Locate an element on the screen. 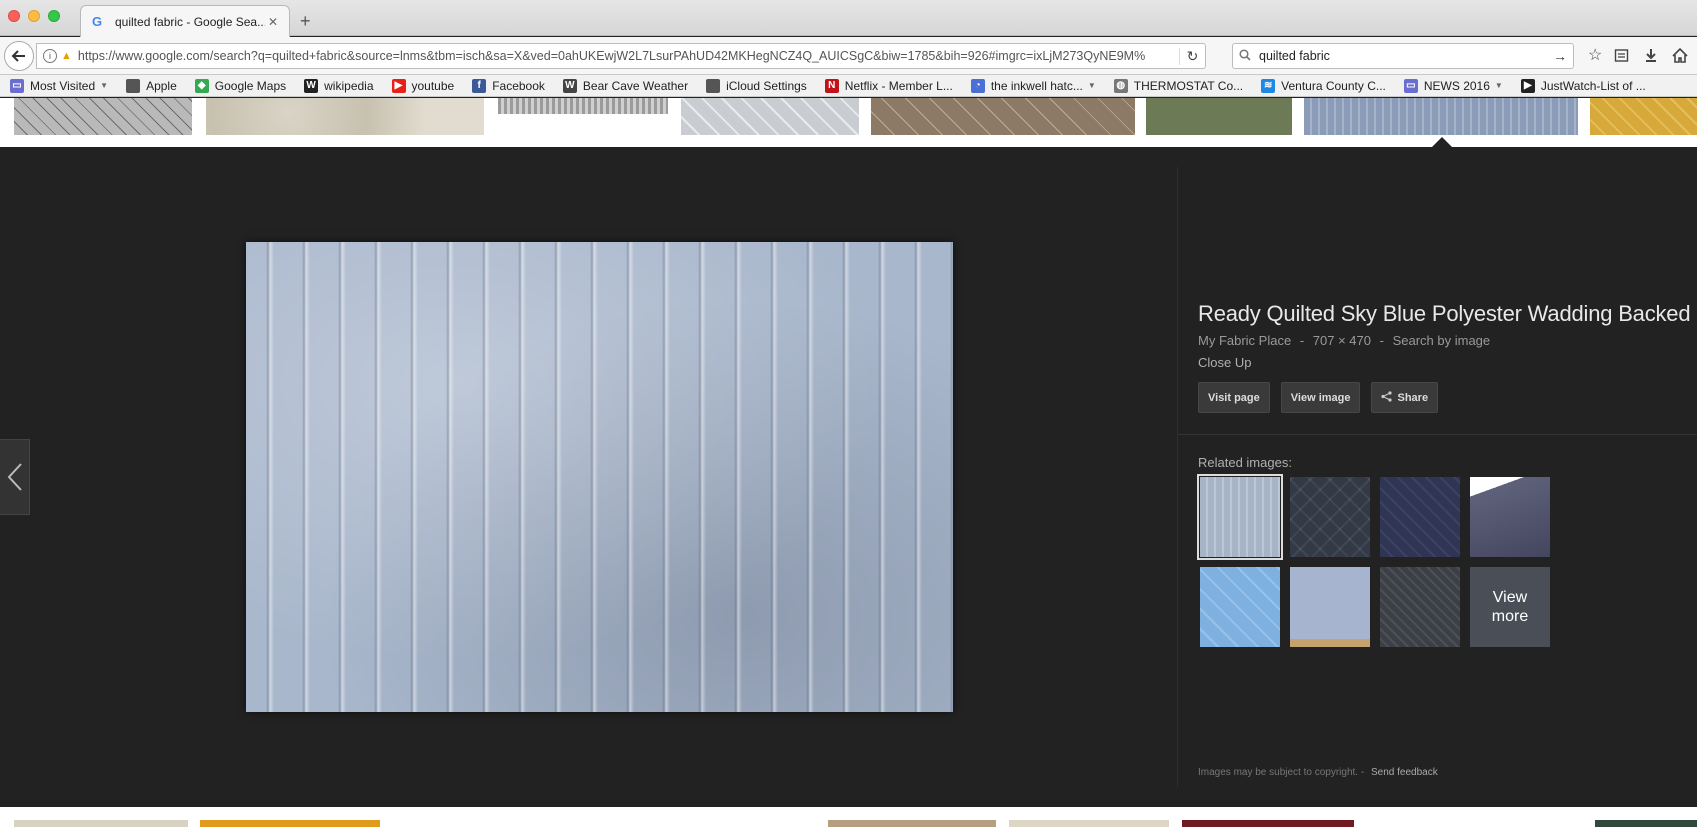  visit-page-button: Visit page is located at coordinates (1234, 397).